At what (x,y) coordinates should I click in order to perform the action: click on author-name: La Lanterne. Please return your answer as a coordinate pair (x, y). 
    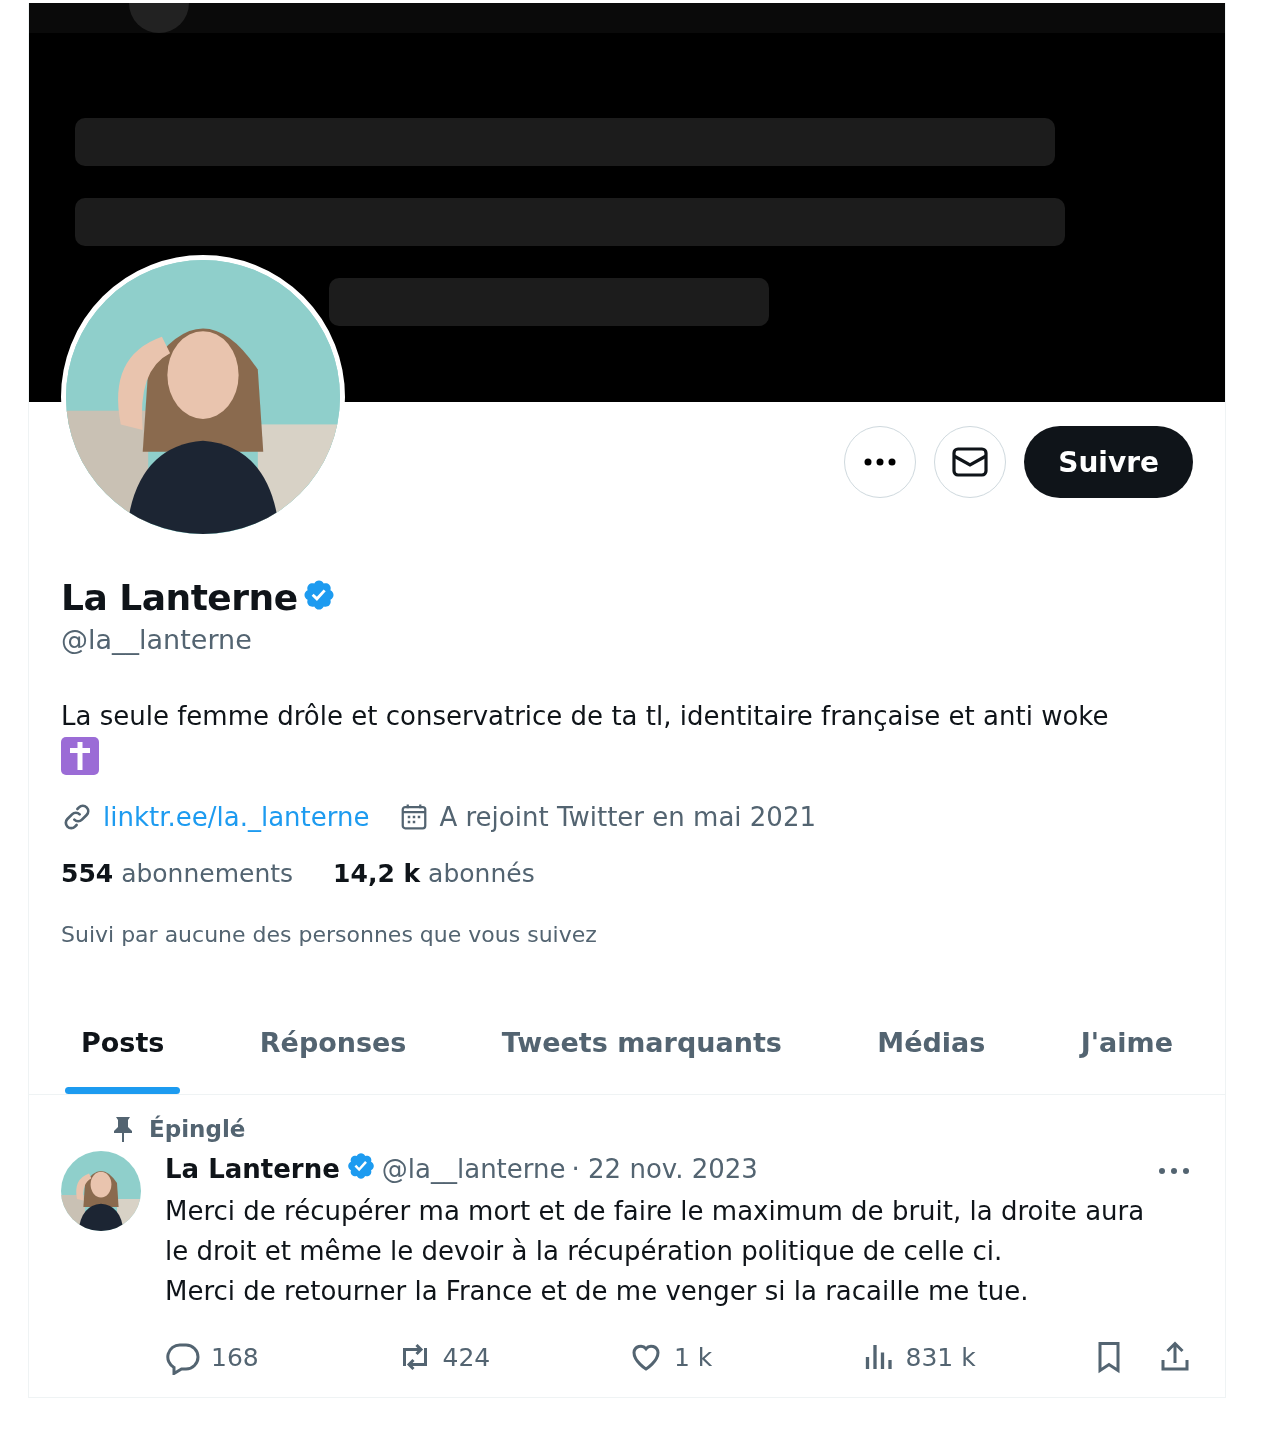
    Looking at the image, I should click on (252, 1169).